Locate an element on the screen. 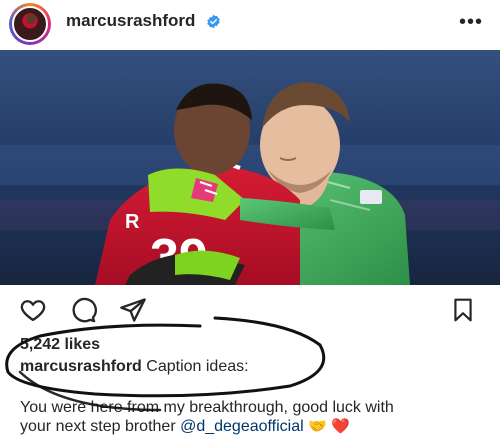  caption: marcusrashford Caption ideas: is located at coordinates (134, 367).